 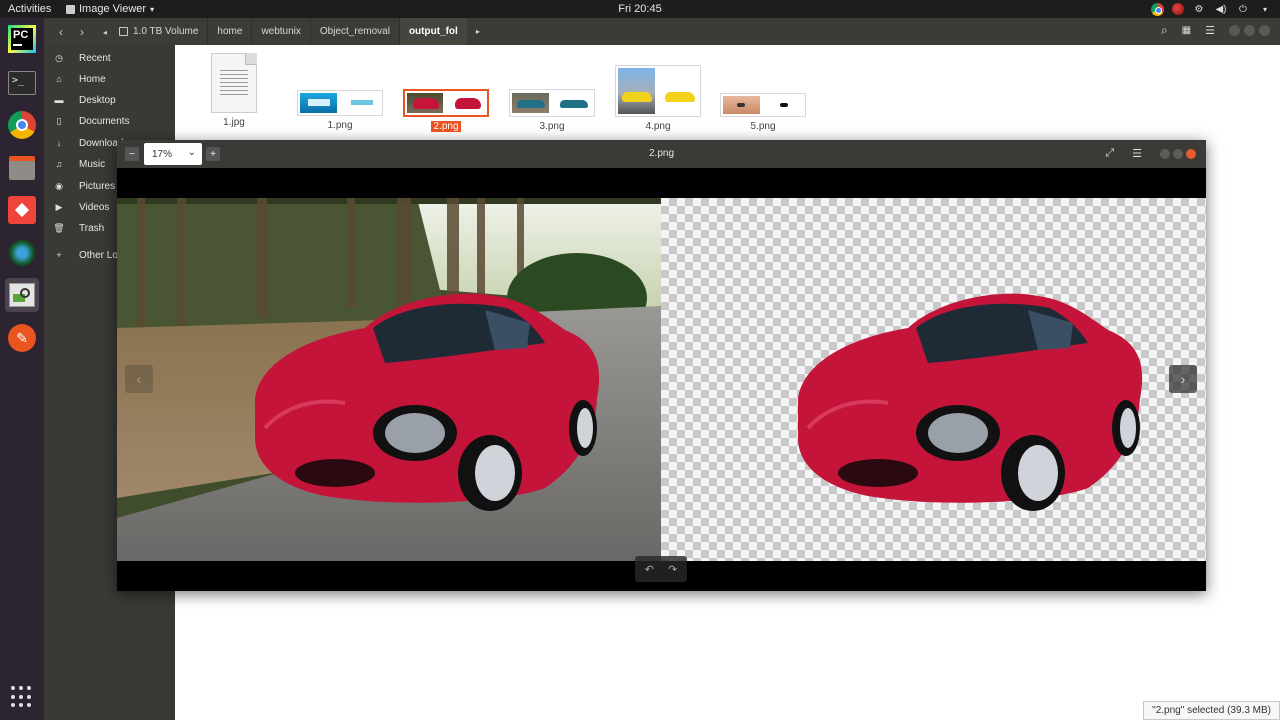 What do you see at coordinates (649, 569) in the screenshot?
I see `rotate-left-icon: ↶` at bounding box center [649, 569].